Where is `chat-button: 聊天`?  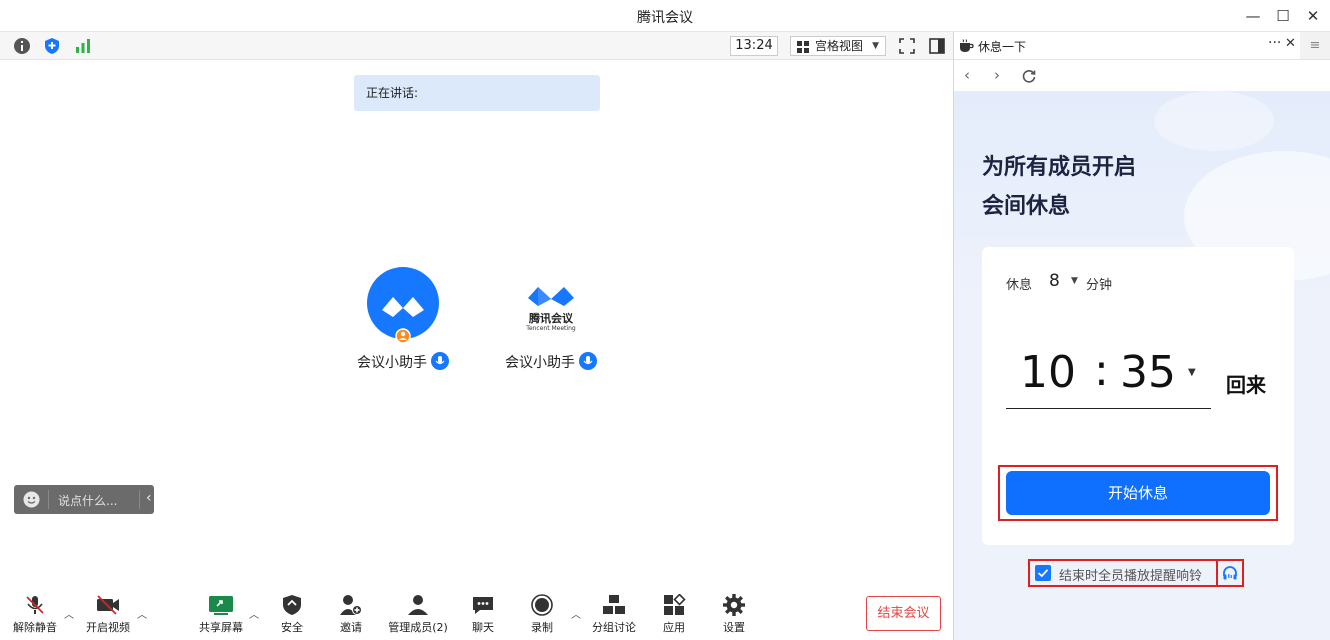
chat-button: 聊天 is located at coordinates (483, 614).